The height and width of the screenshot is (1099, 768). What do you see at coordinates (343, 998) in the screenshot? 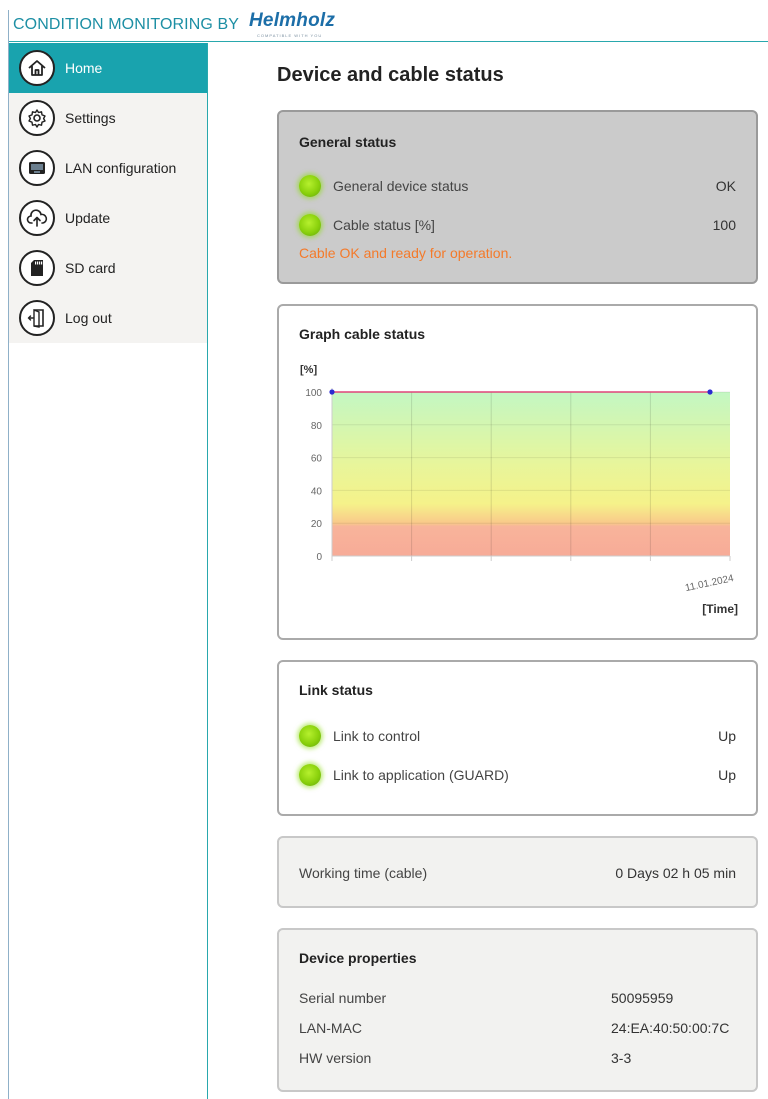
I see `property-label: Serial number` at bounding box center [343, 998].